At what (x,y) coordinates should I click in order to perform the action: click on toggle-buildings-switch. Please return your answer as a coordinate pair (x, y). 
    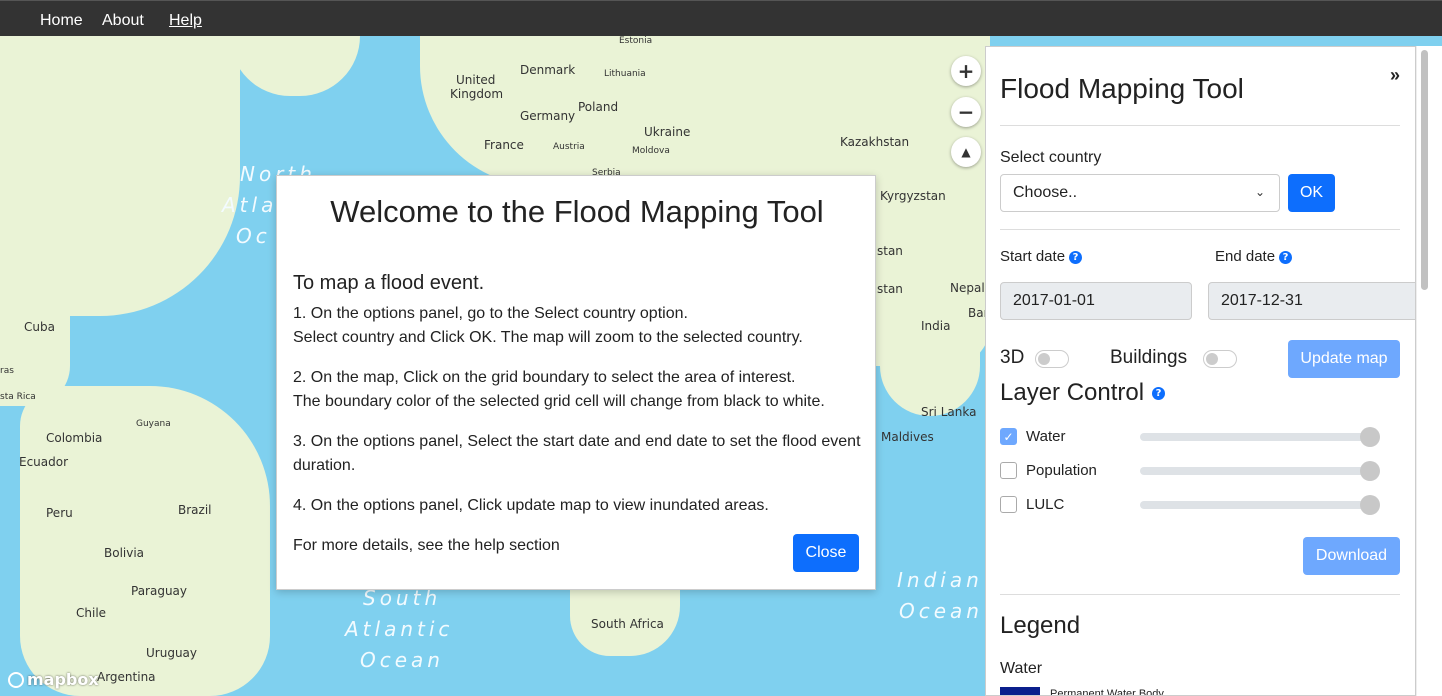
    Looking at the image, I should click on (1220, 359).